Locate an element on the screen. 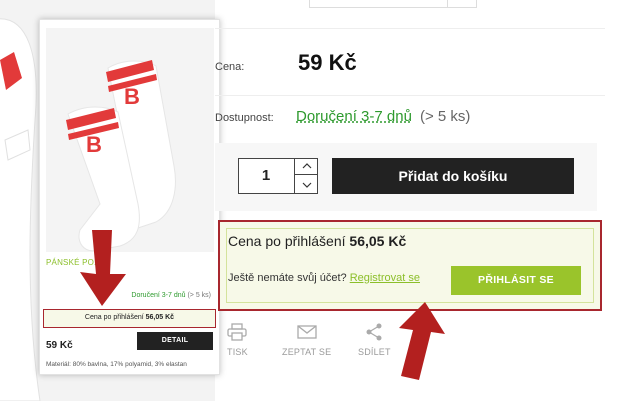  card-login-price-value: 56,05 Kč is located at coordinates (160, 317).